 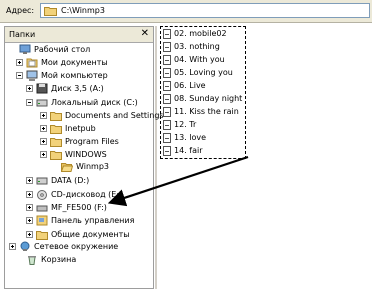 I want to click on tree-item-label: Сетевое окружение, so click(x=76, y=246).